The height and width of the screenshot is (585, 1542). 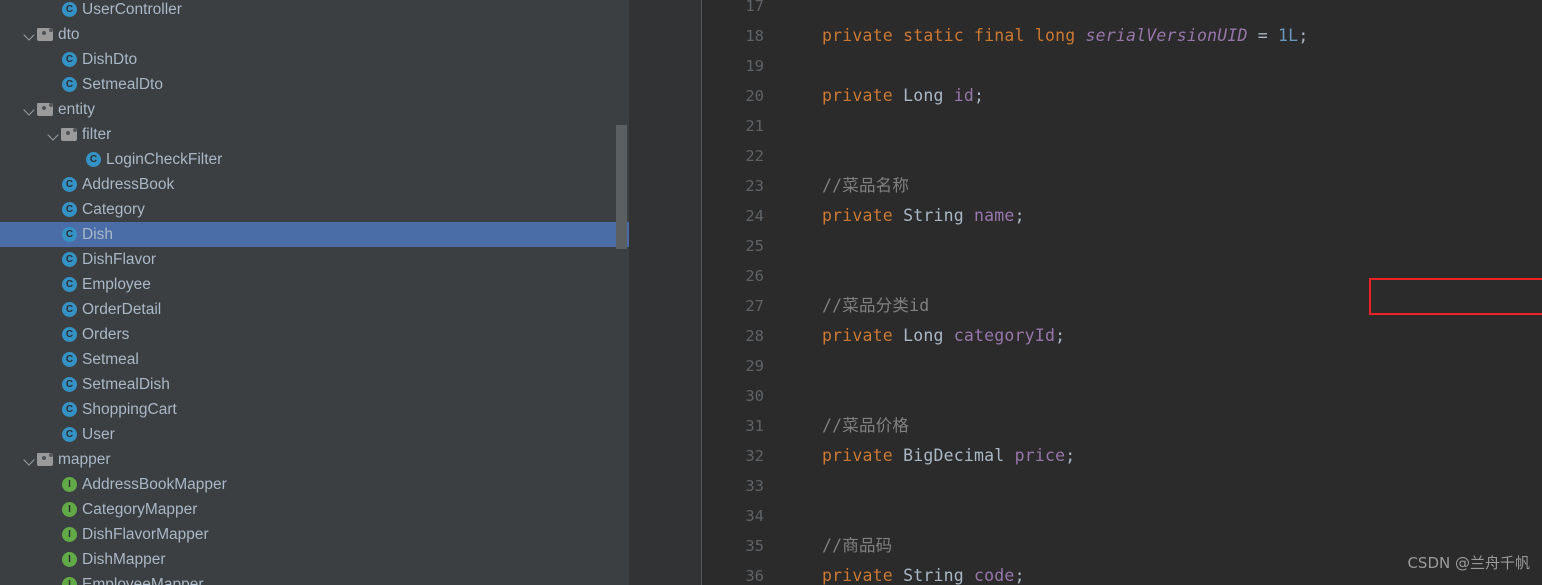 I want to click on tree-item-category: Category, so click(x=314, y=209).